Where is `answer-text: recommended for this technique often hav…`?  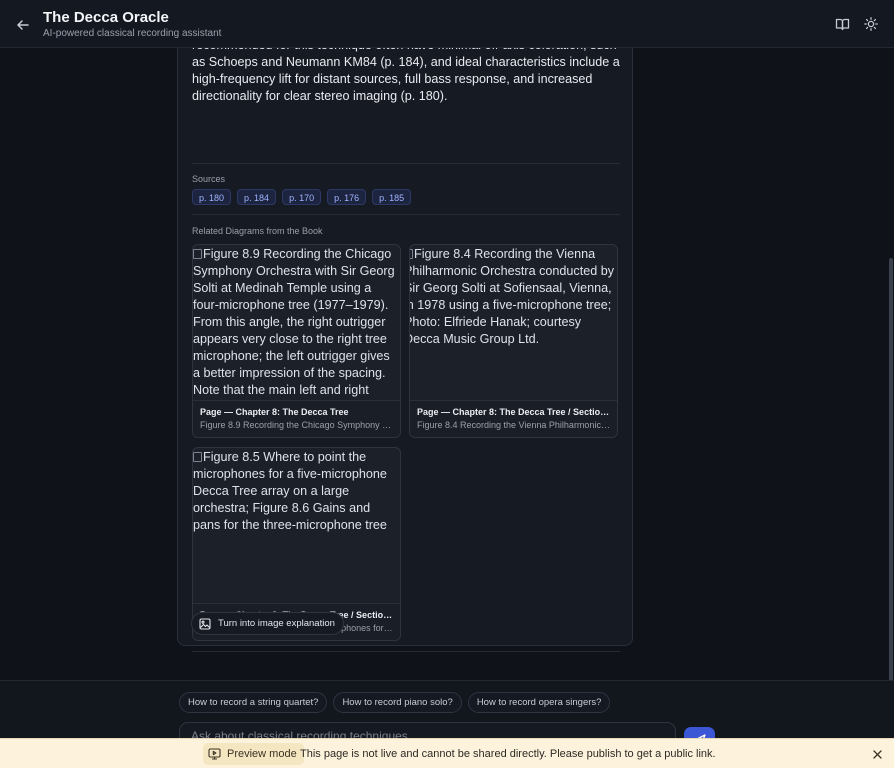 answer-text: recommended for this technique often hav… is located at coordinates (406, 75).